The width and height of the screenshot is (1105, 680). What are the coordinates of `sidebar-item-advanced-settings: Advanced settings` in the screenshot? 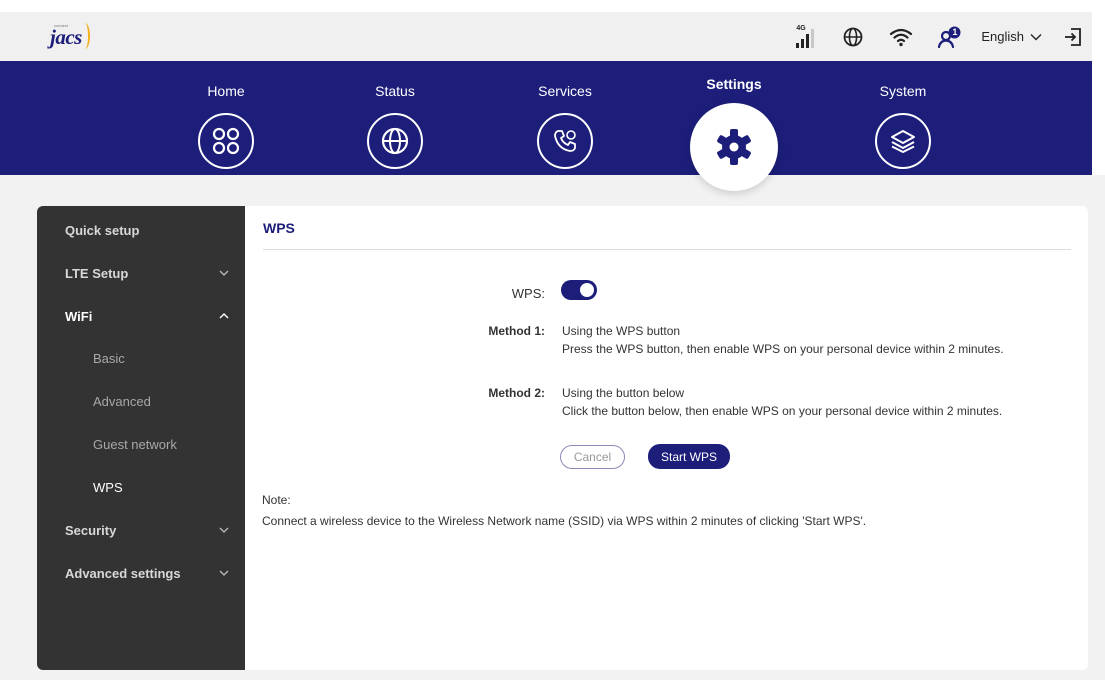 It's located at (141, 573).